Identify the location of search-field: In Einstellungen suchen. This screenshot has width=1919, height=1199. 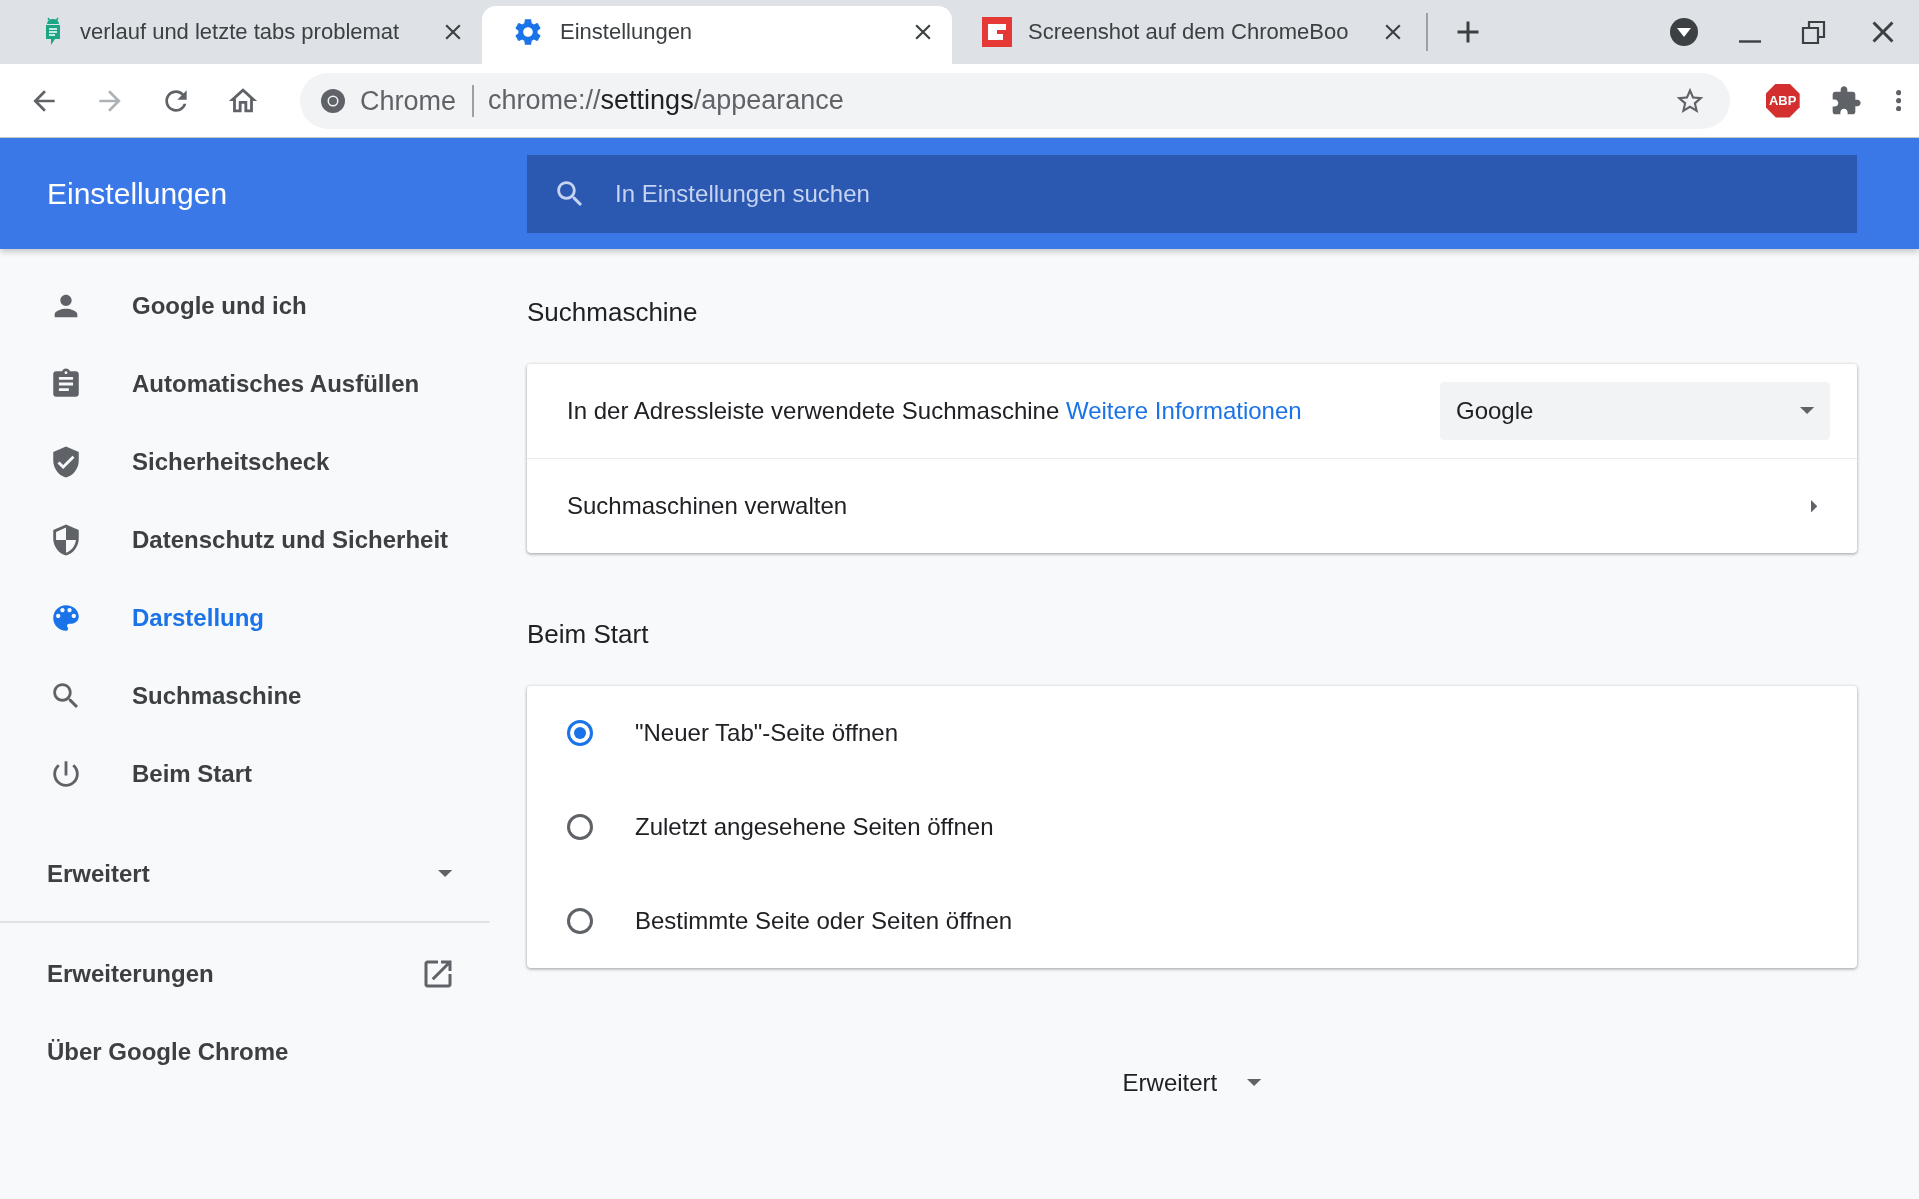
(1192, 193).